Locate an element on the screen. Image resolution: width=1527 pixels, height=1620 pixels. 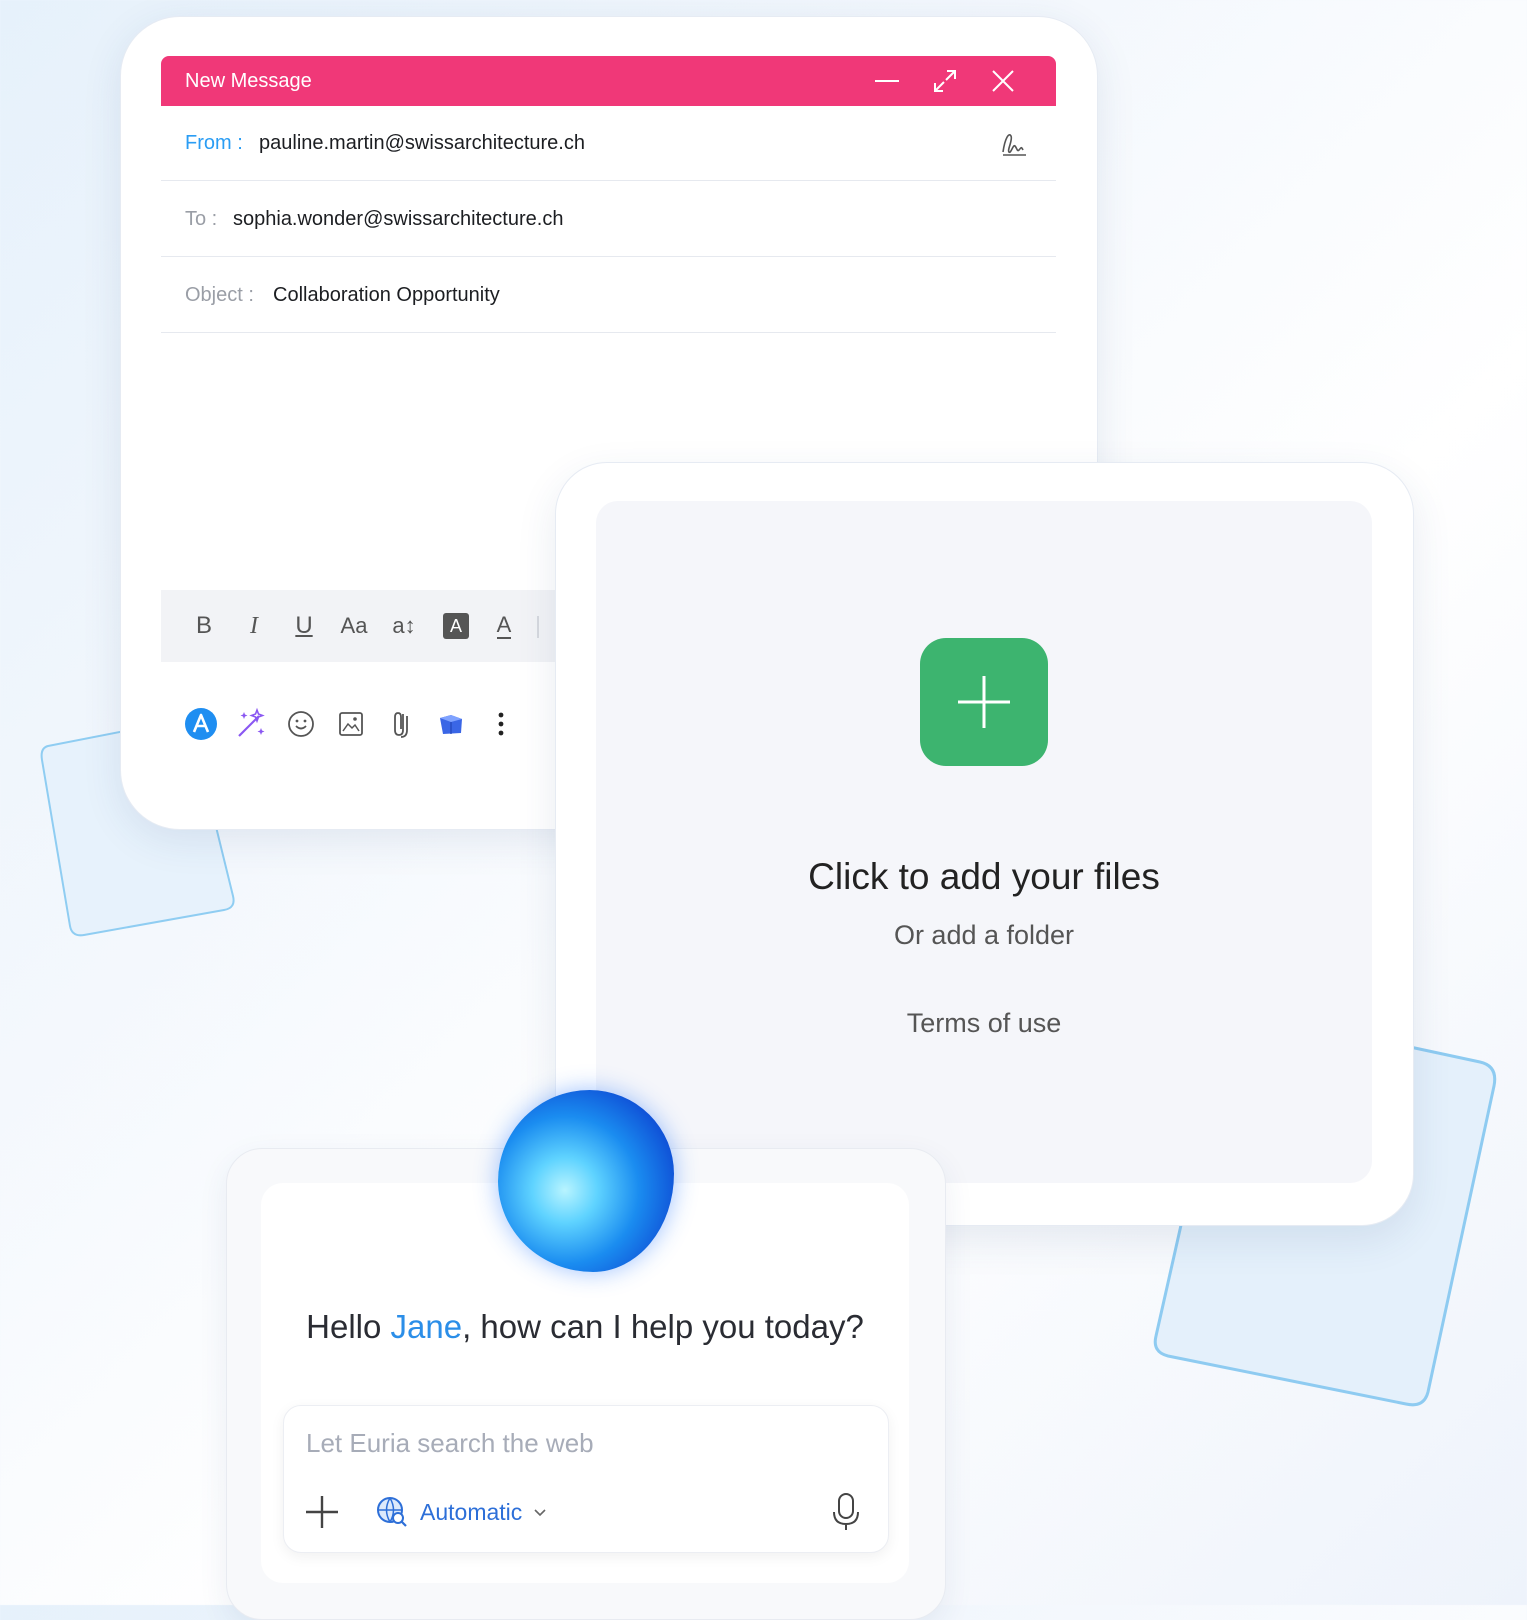
search-mode-label: Automatic is located at coordinates (471, 1511).